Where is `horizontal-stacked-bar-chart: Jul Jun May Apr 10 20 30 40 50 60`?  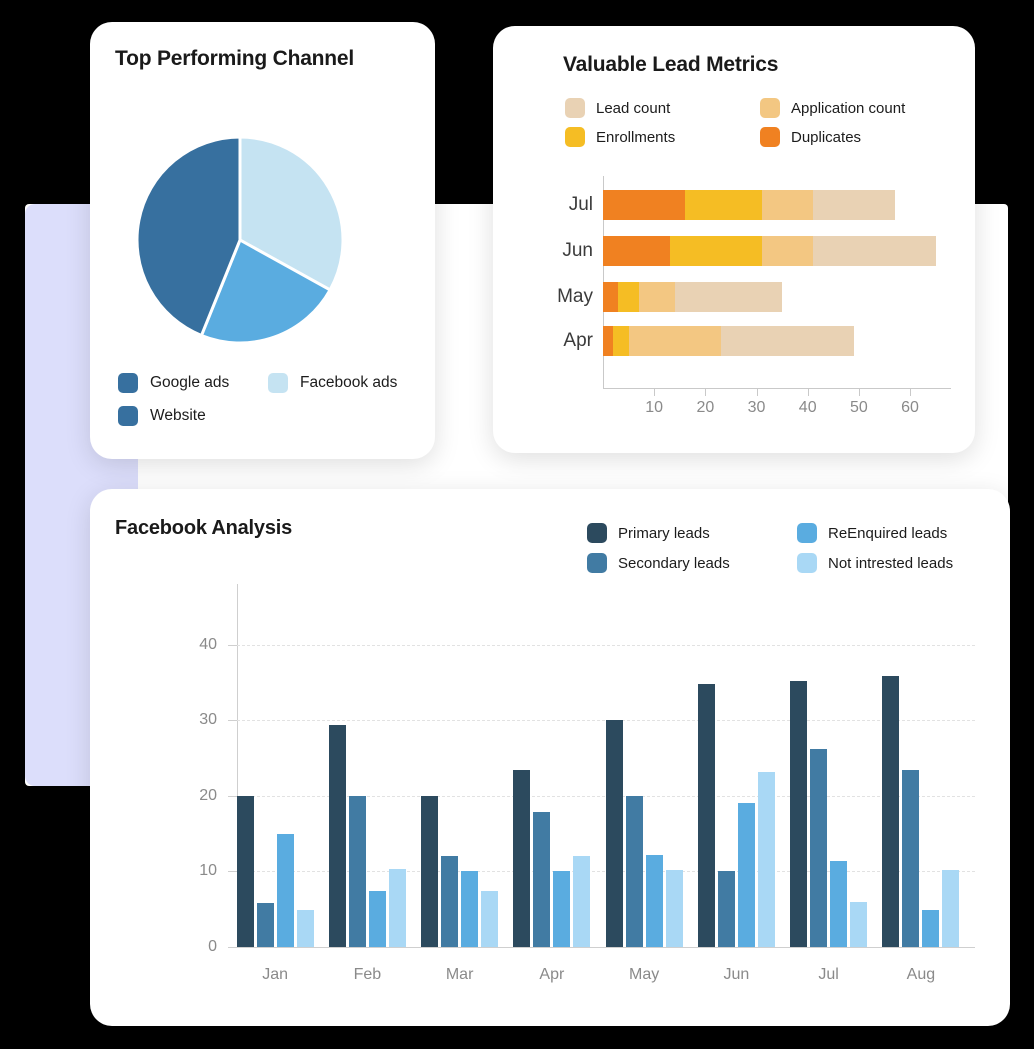
horizontal-stacked-bar-chart: Jul Jun May Apr 10 20 30 40 50 60 is located at coordinates (743, 298).